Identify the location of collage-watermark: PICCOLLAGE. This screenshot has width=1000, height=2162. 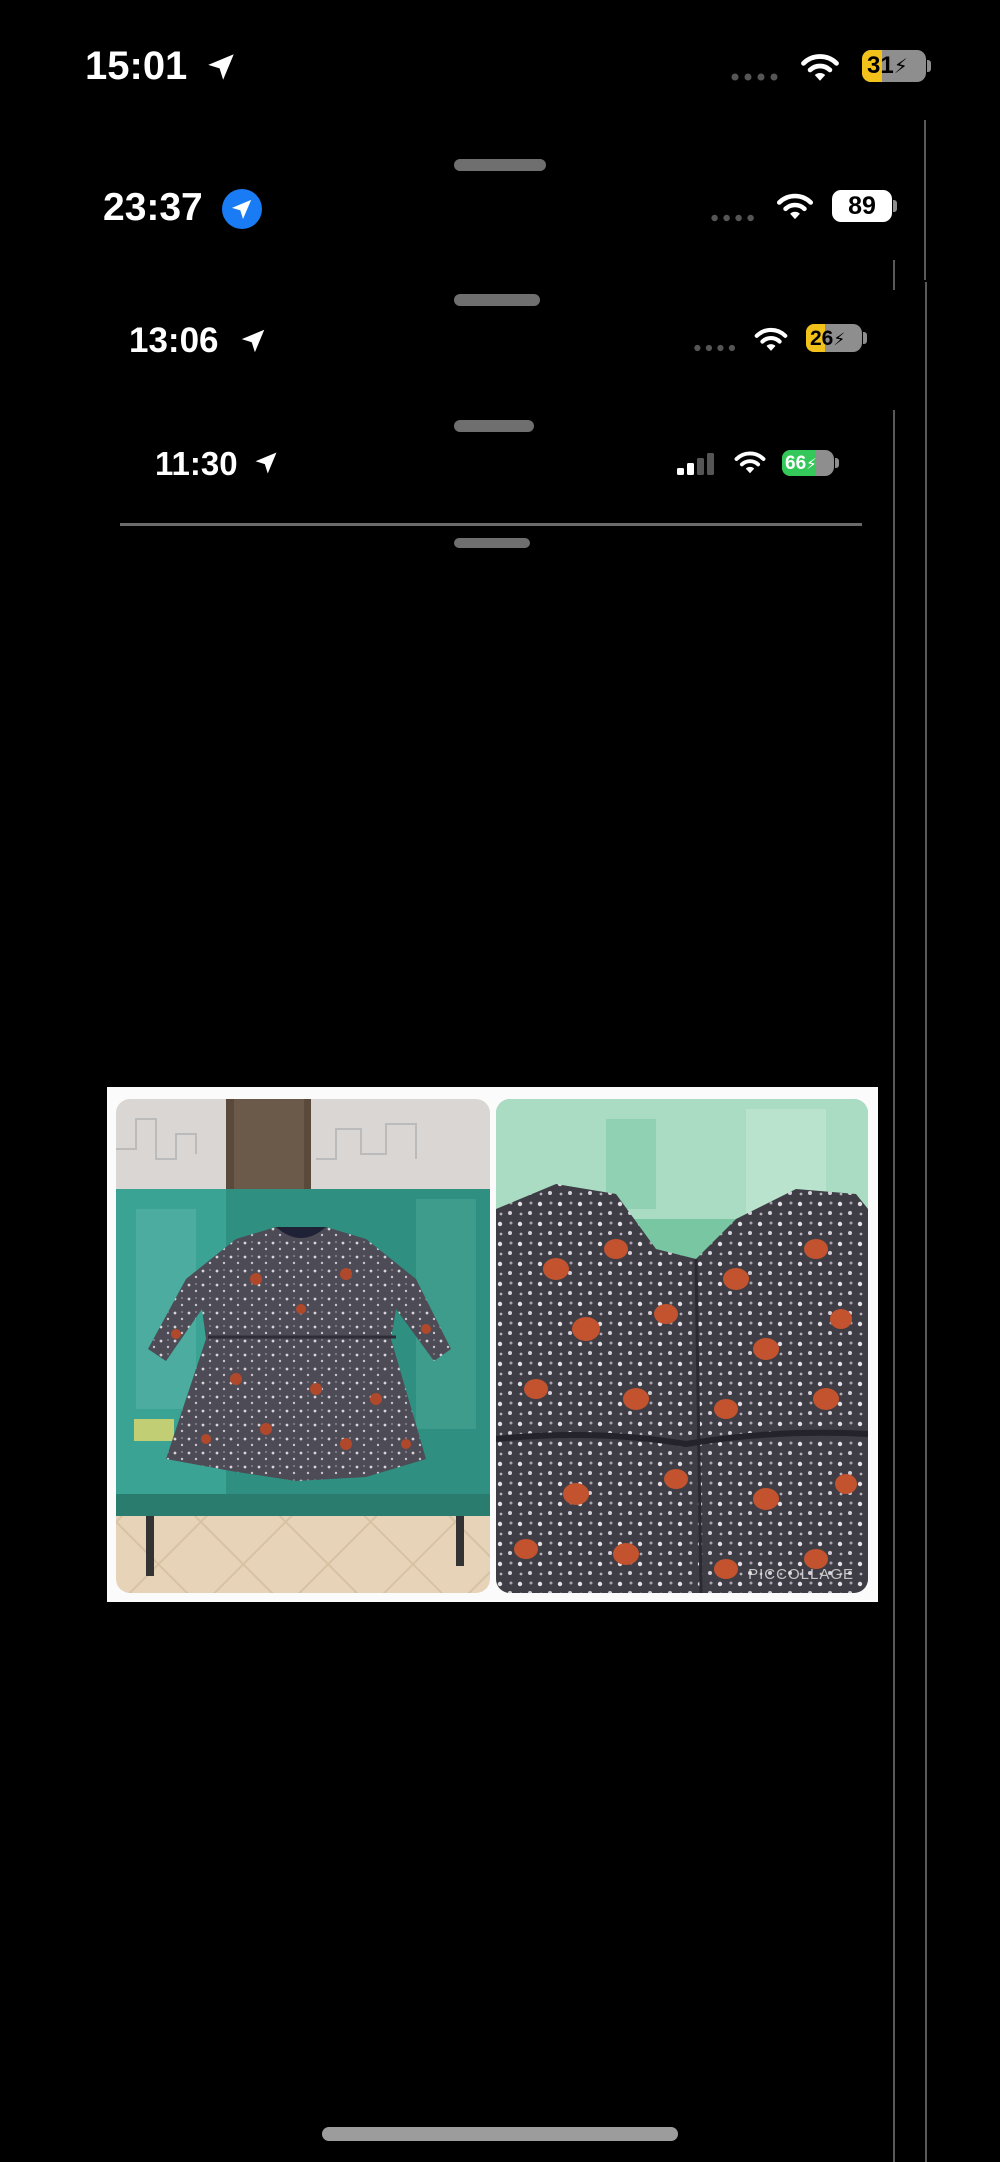
(801, 1574).